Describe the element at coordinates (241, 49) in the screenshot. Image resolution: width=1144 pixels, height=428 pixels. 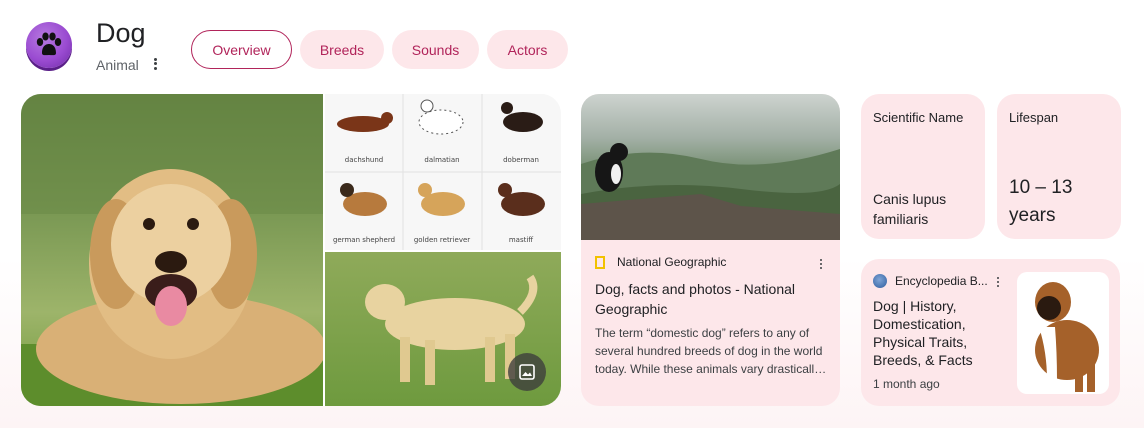
I see `tab-overview: Overview` at that location.